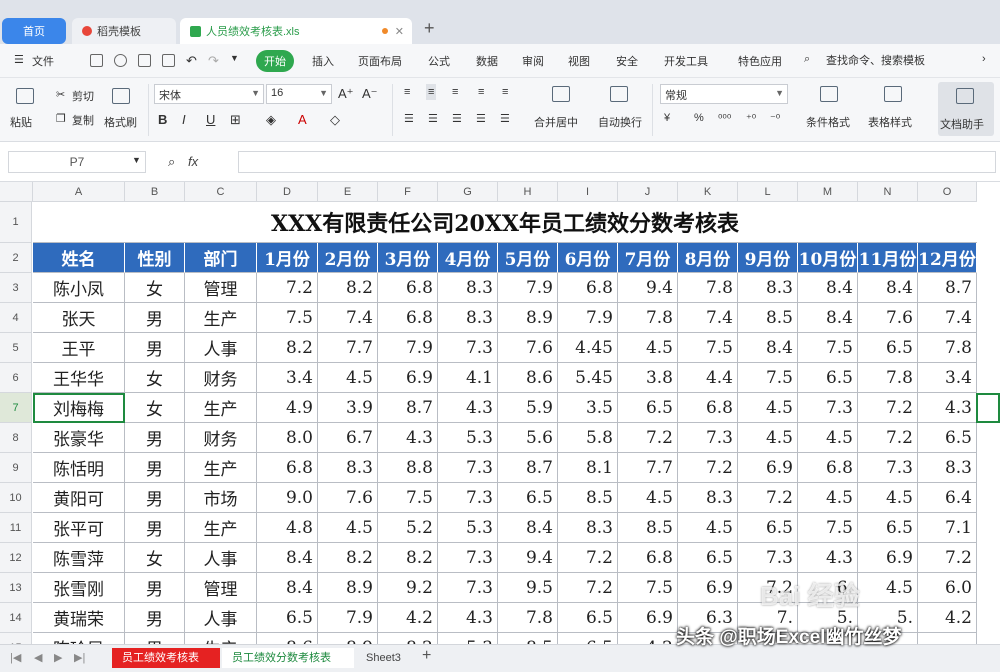 This screenshot has height=672, width=1000. Describe the element at coordinates (79, 468) in the screenshot. I see `employee-name-cell: 陈恬明` at that location.